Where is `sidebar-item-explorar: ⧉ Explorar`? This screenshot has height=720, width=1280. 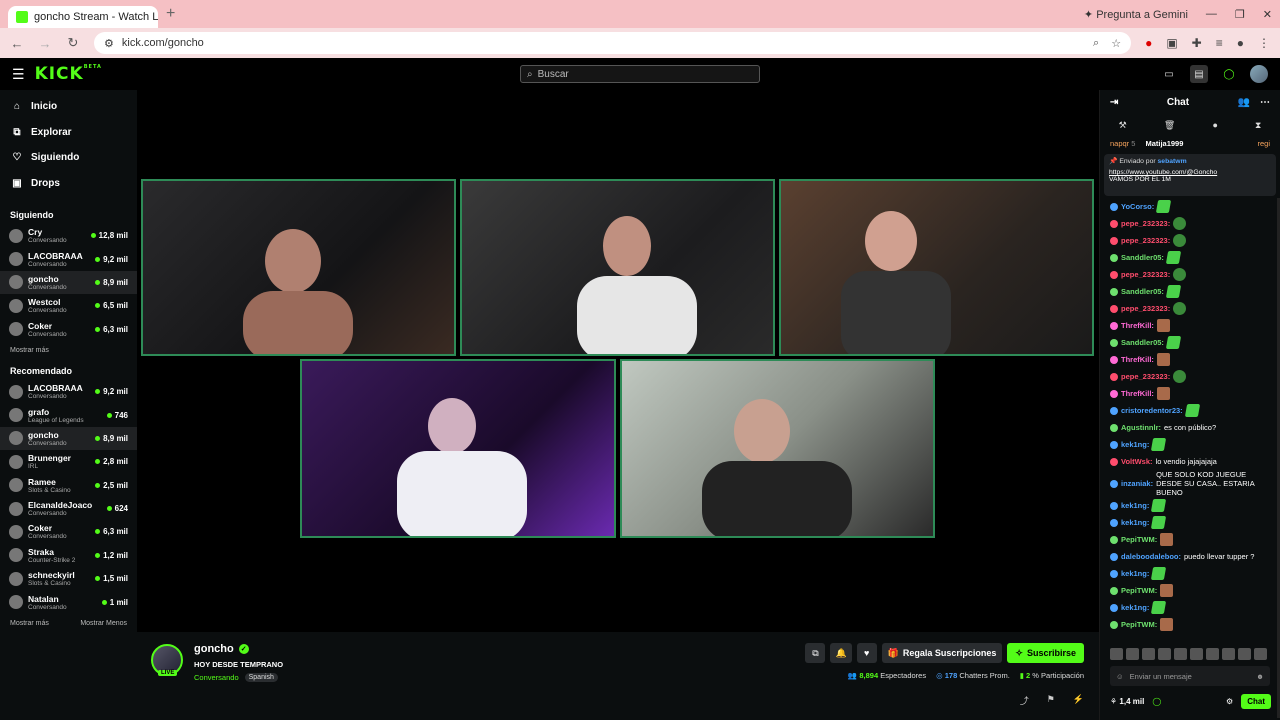 sidebar-item-explorar: ⧉ Explorar is located at coordinates (68, 133).